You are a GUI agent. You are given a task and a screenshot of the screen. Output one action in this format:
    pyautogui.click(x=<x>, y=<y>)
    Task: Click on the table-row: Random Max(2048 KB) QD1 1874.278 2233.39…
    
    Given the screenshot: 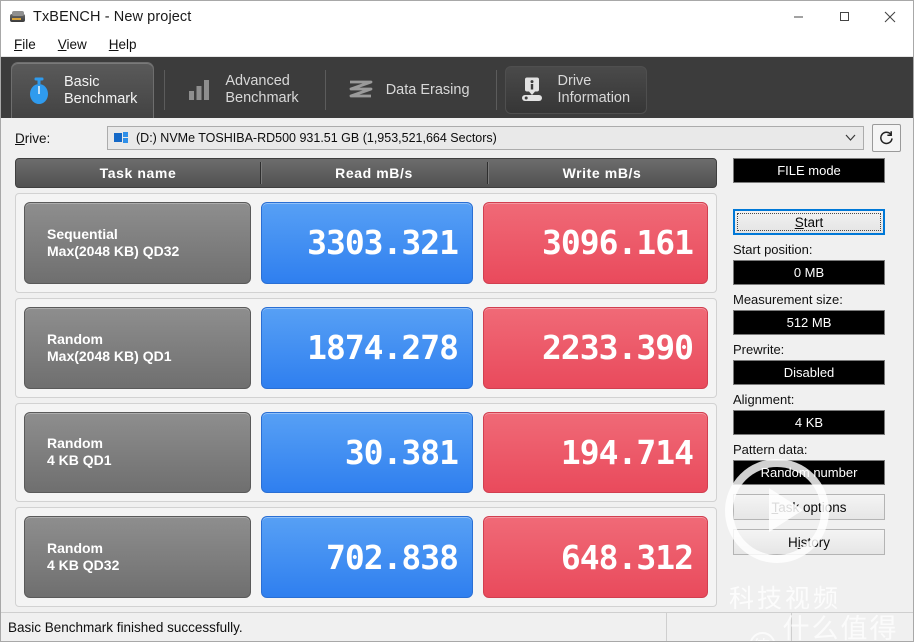 What is the action you would take?
    pyautogui.click(x=366, y=347)
    